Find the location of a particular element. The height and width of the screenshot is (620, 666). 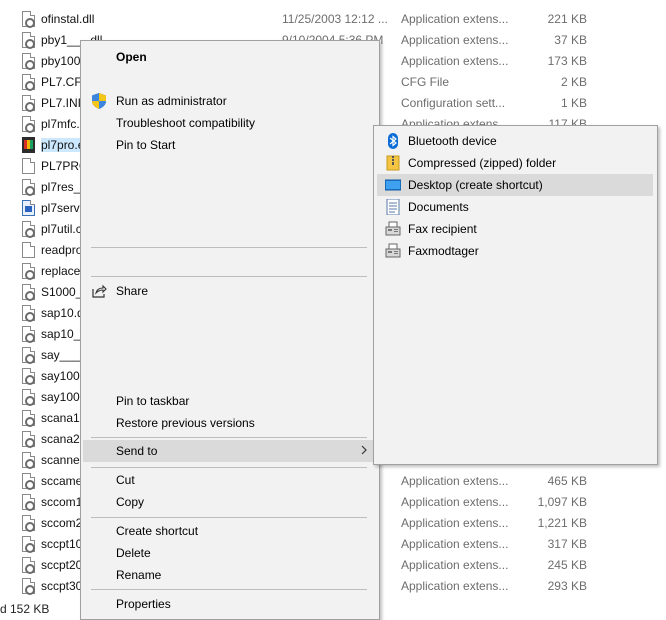

file-type: CFG File is located at coordinates (425, 82).